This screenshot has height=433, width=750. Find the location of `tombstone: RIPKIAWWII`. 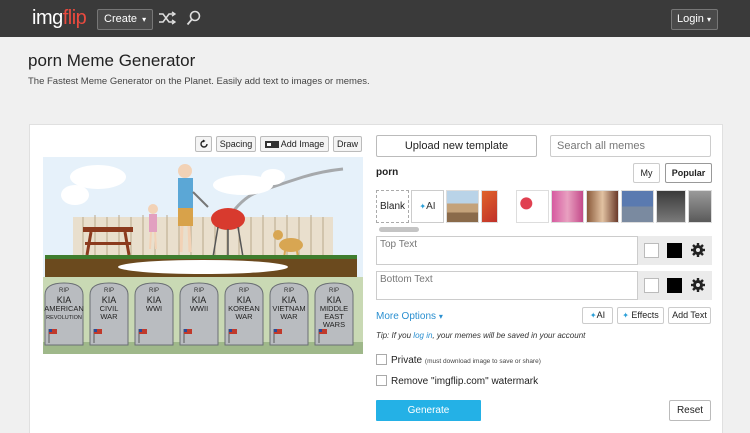

tombstone: RIPKIAWWII is located at coordinates (199, 314).